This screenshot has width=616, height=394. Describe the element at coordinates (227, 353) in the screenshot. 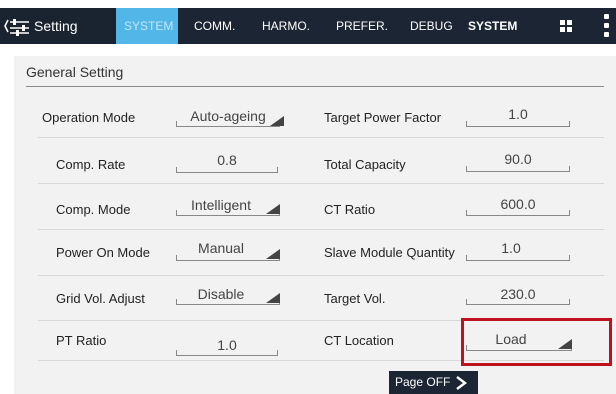

I see `pt-ratio-underline` at that location.